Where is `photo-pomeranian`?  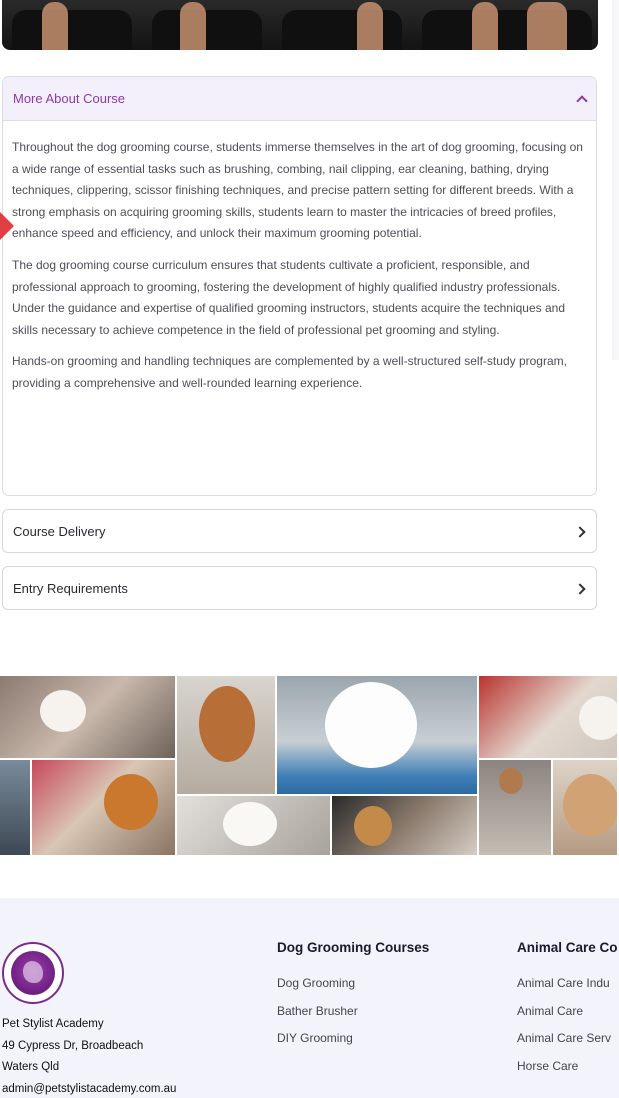
photo-pomeranian is located at coordinates (104, 808).